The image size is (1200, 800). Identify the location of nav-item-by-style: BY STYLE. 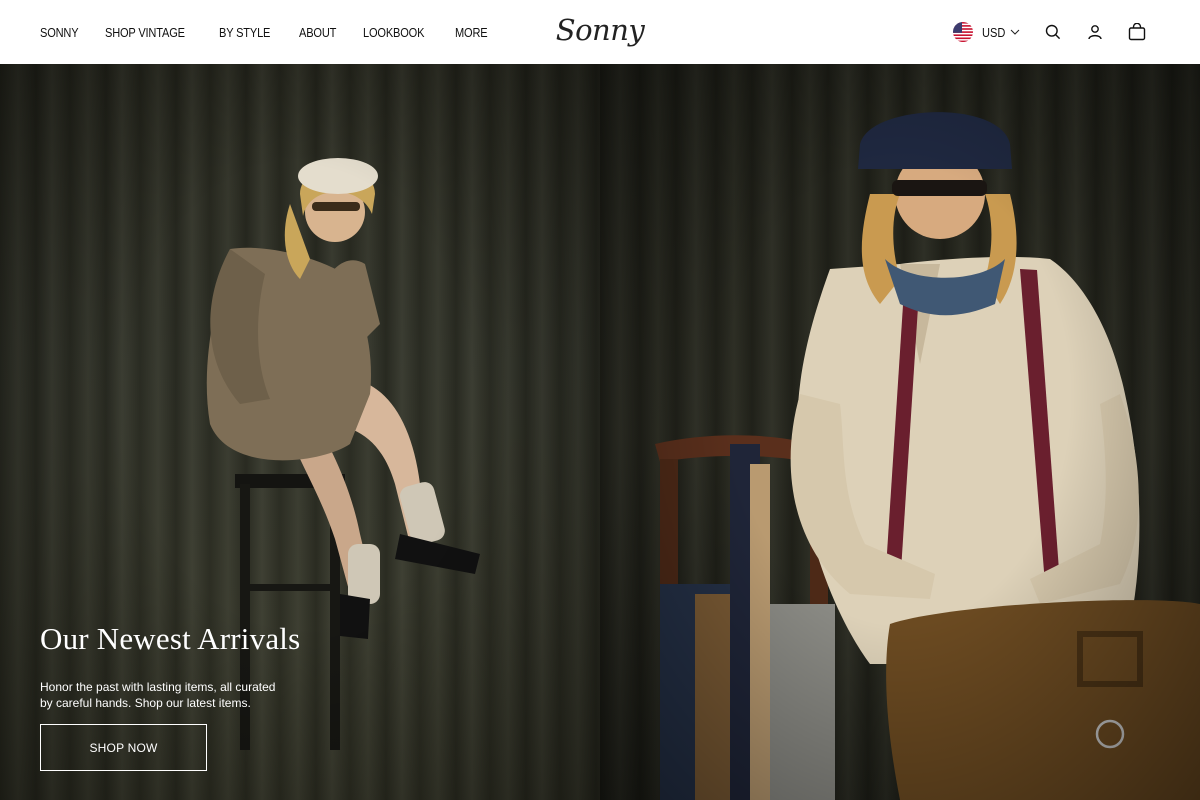
(244, 32).